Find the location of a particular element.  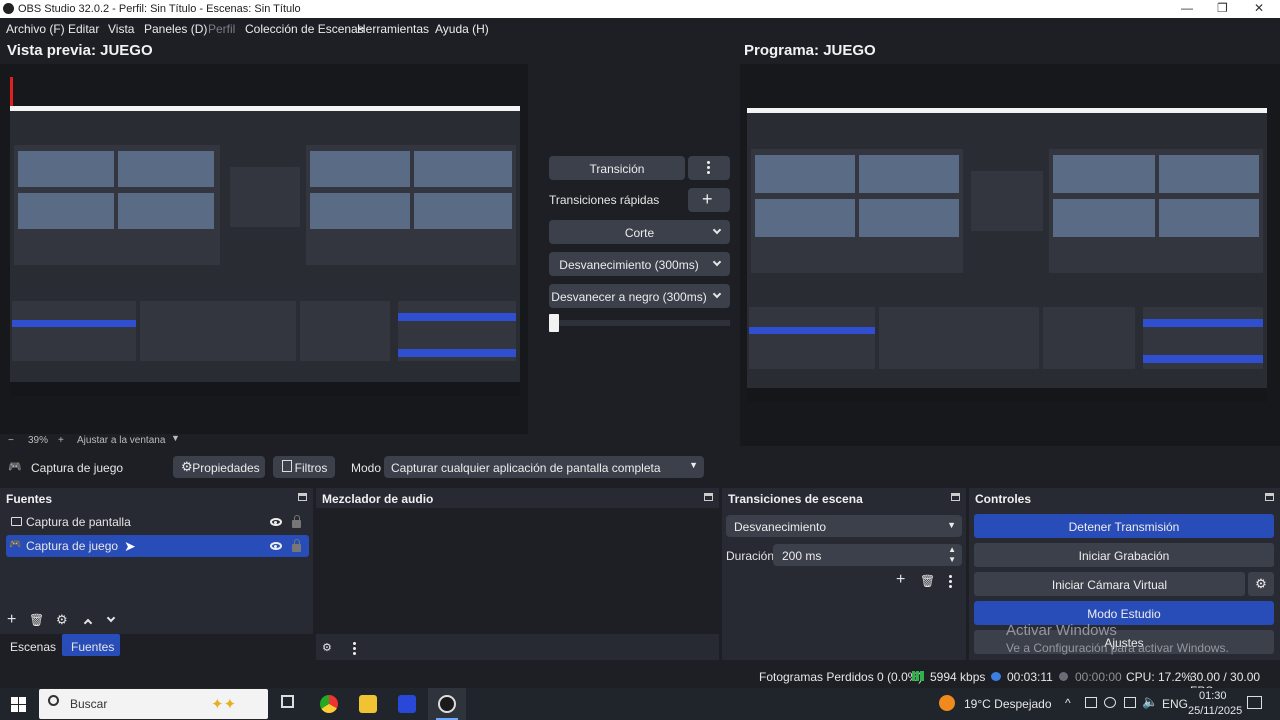

source-item-captura-pantalla: Captura de pantalla is located at coordinates (157, 522).